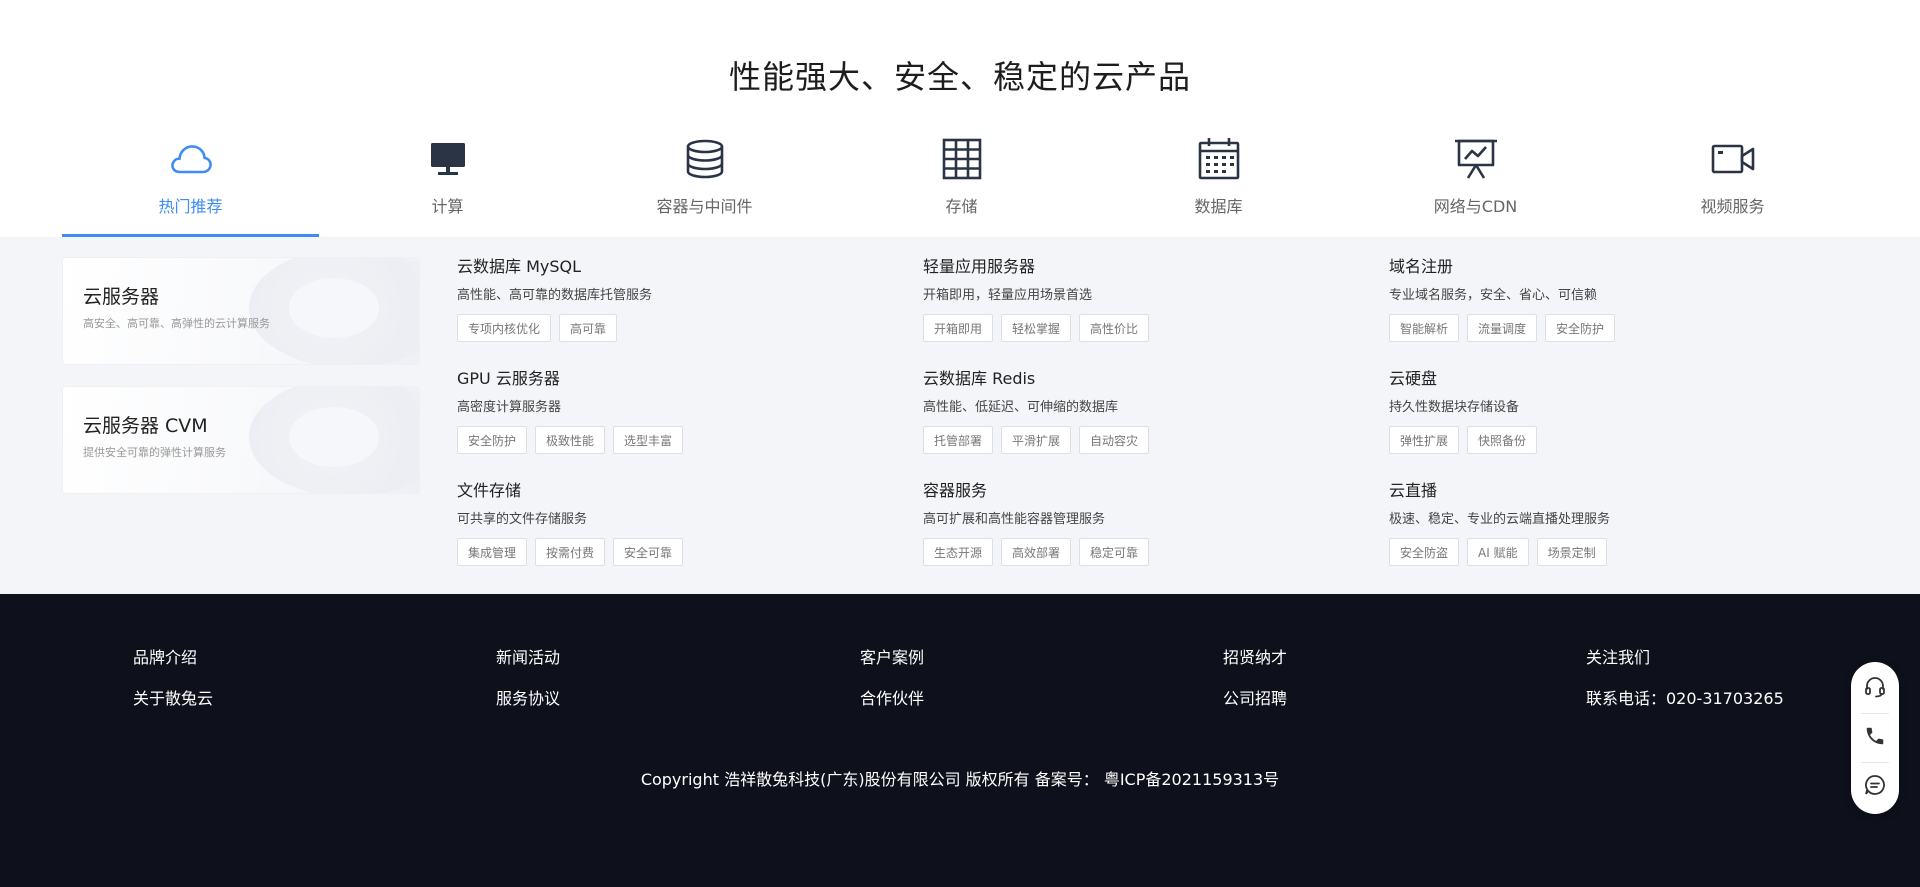  Describe the element at coordinates (1732, 183) in the screenshot. I see `tab-video-service: 视频服务` at that location.